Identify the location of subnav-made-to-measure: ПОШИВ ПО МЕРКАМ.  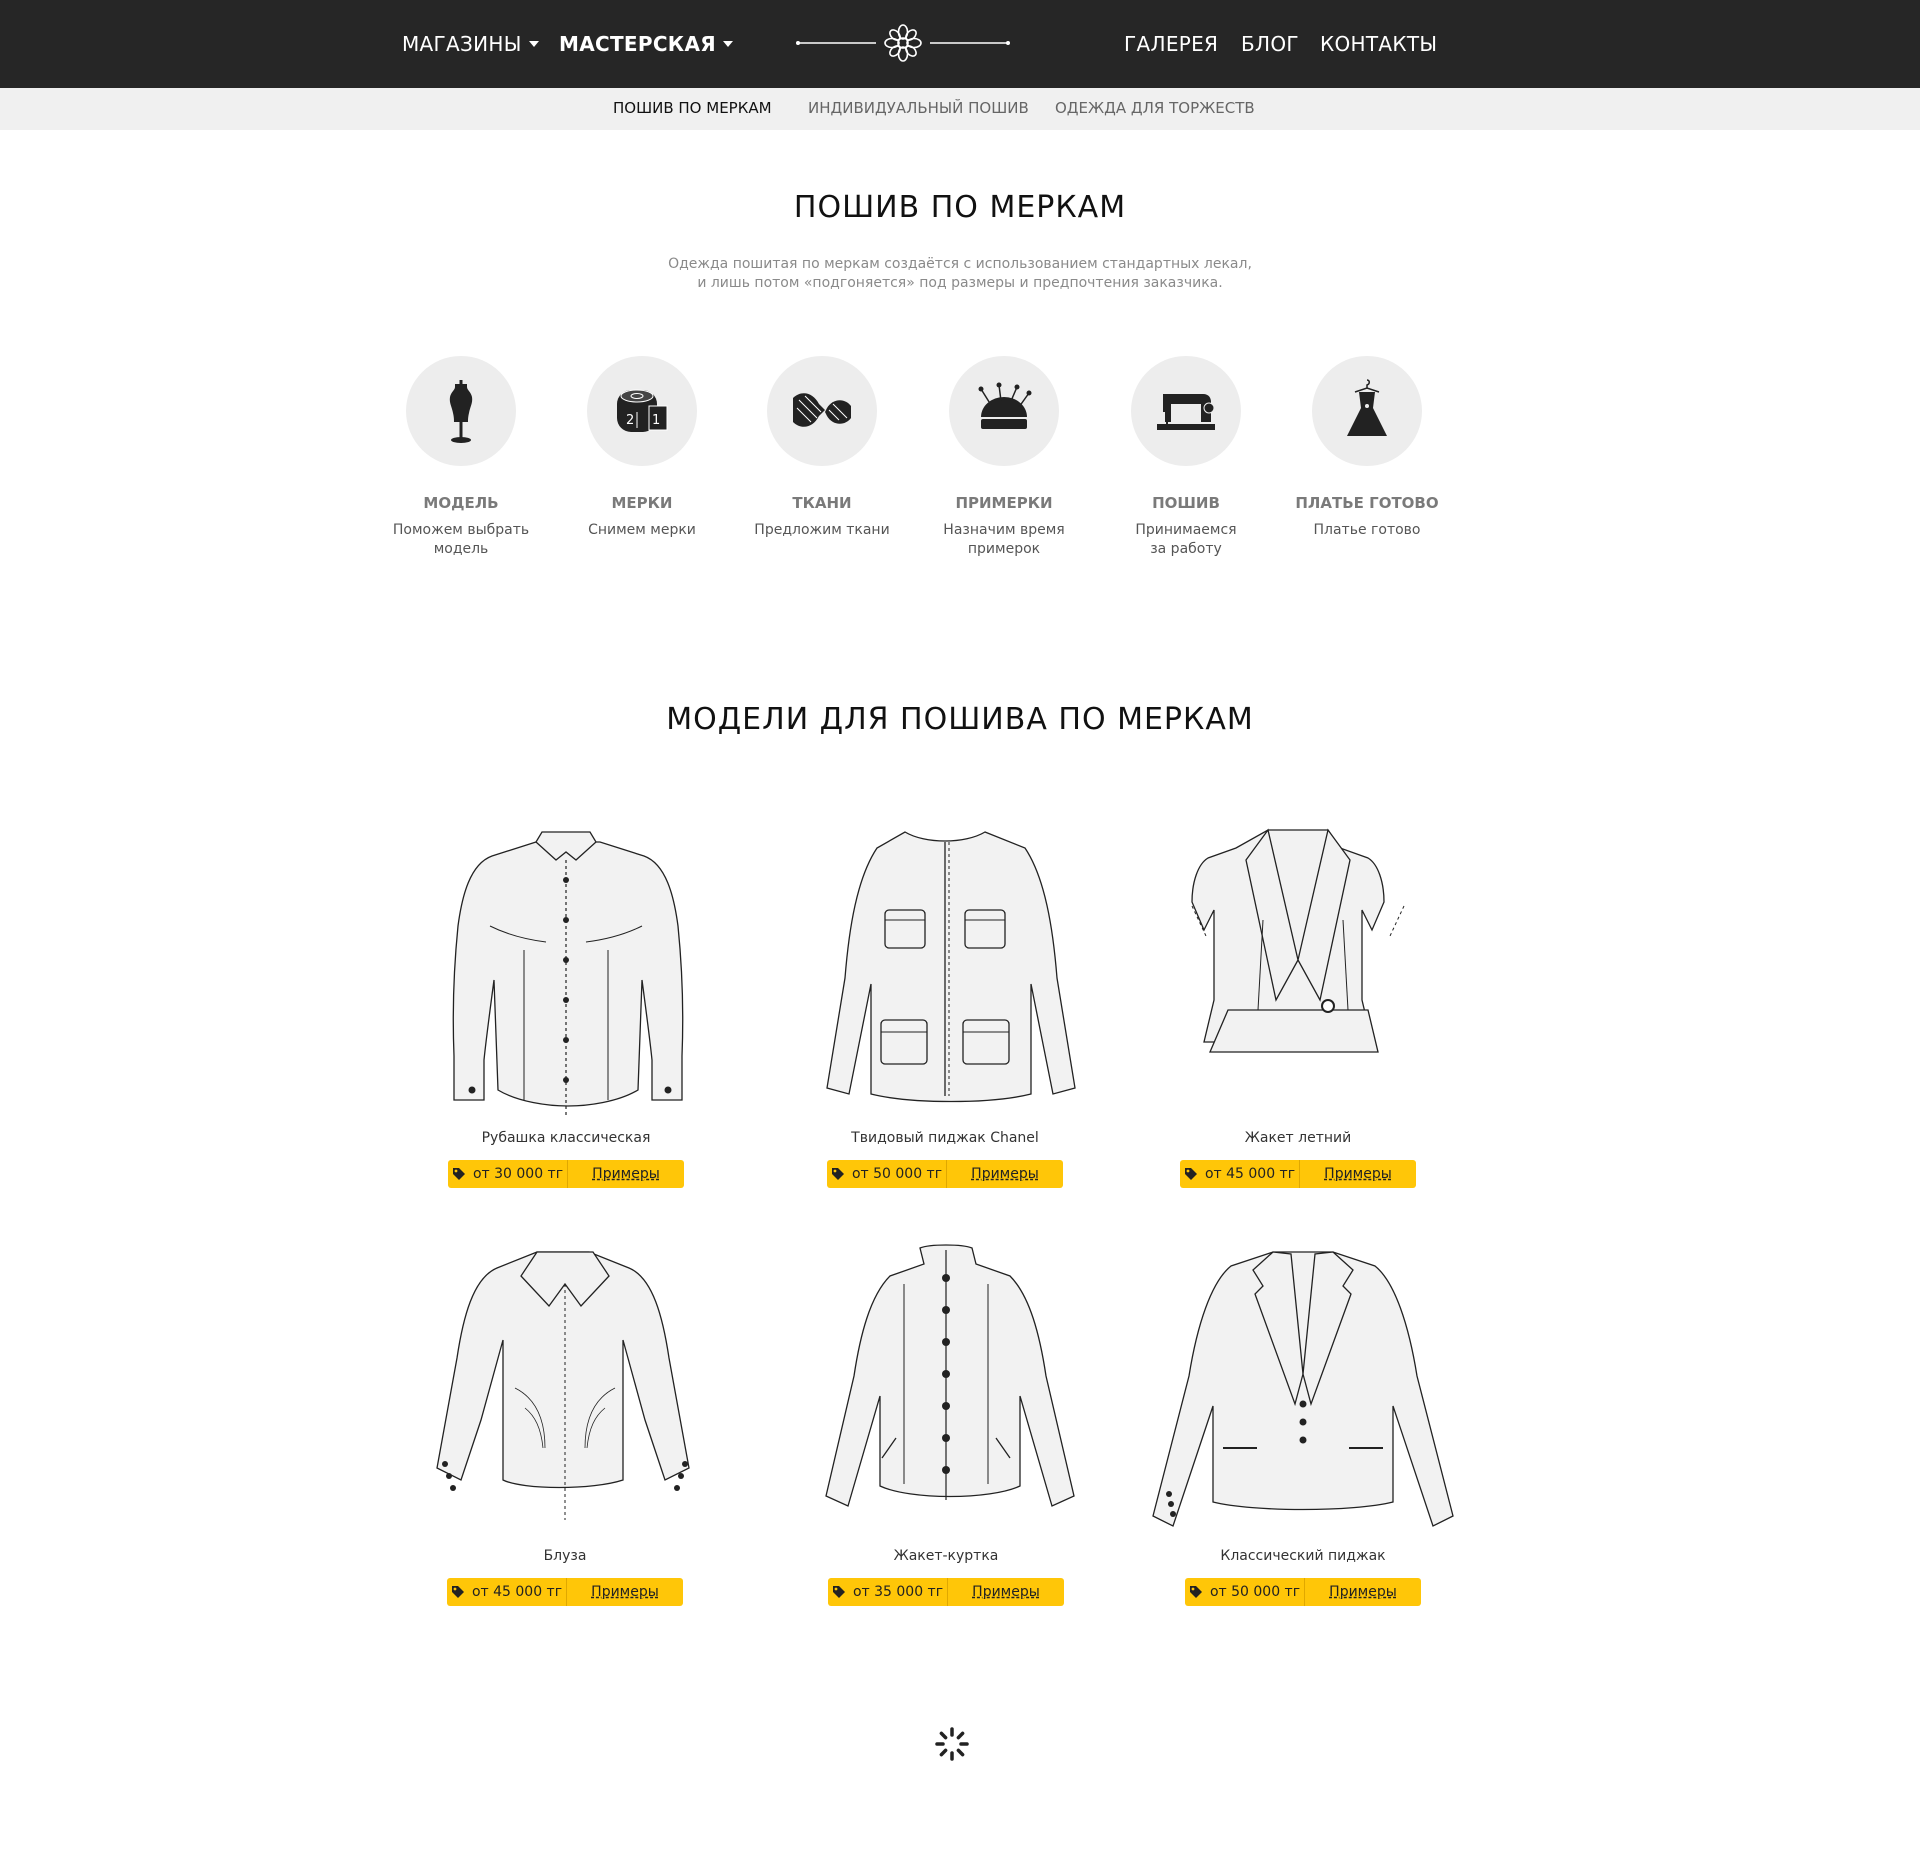
(692, 108).